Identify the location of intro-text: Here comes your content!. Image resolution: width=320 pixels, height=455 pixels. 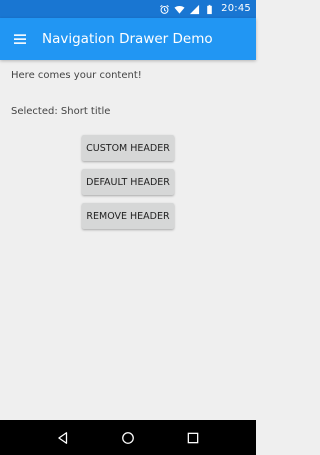
(76, 75).